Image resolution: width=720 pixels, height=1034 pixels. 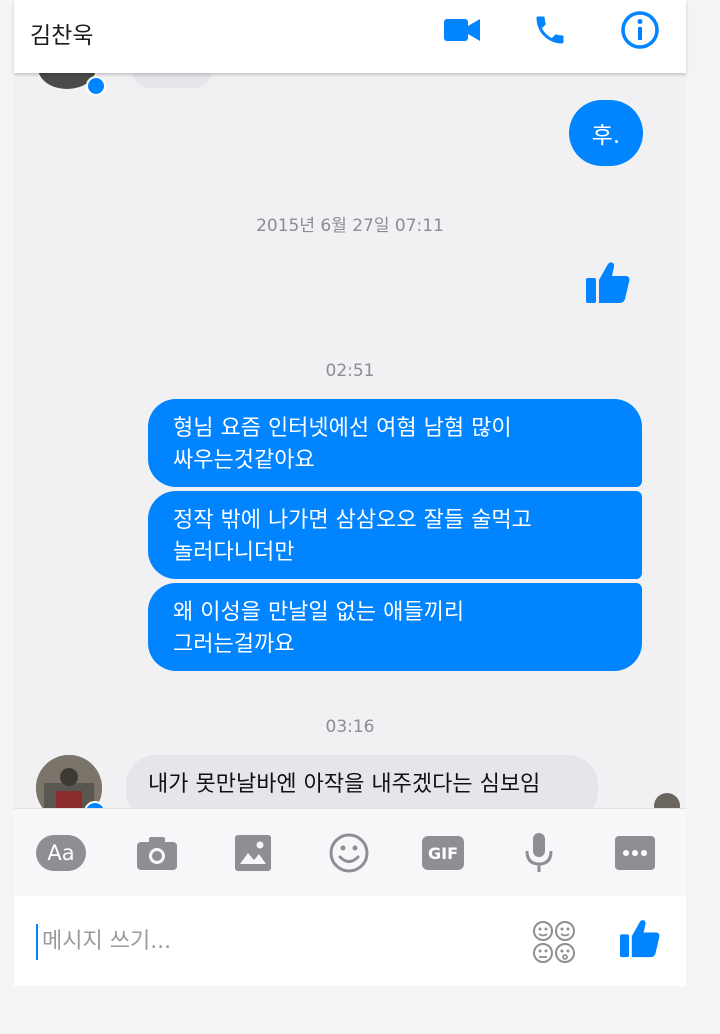 I want to click on gif-button: GIF, so click(x=443, y=853).